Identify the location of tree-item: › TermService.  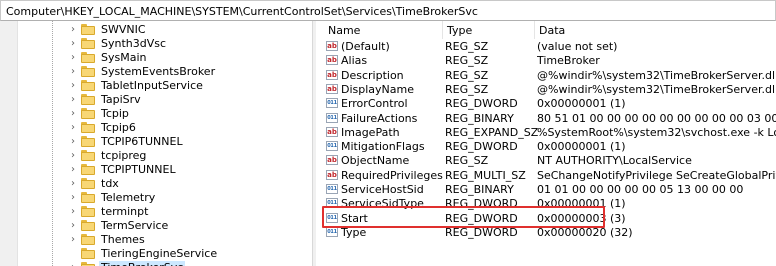
(119, 225).